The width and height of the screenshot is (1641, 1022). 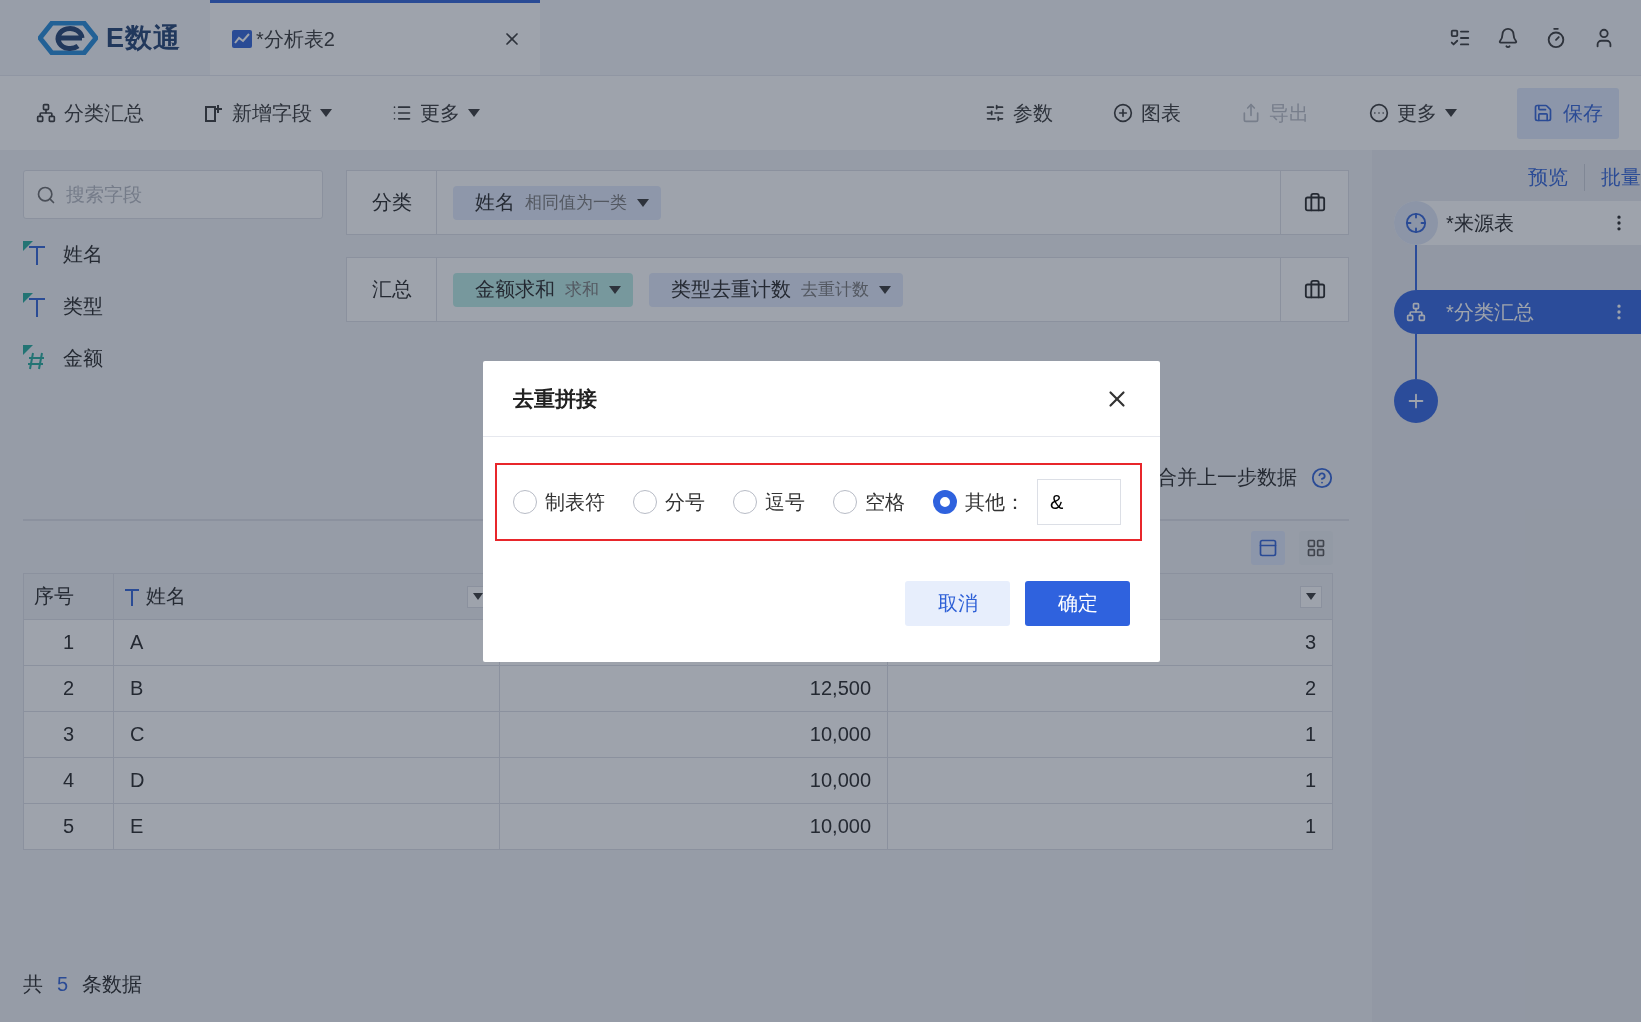 What do you see at coordinates (307, 827) in the screenshot?
I see `table-cell: E` at bounding box center [307, 827].